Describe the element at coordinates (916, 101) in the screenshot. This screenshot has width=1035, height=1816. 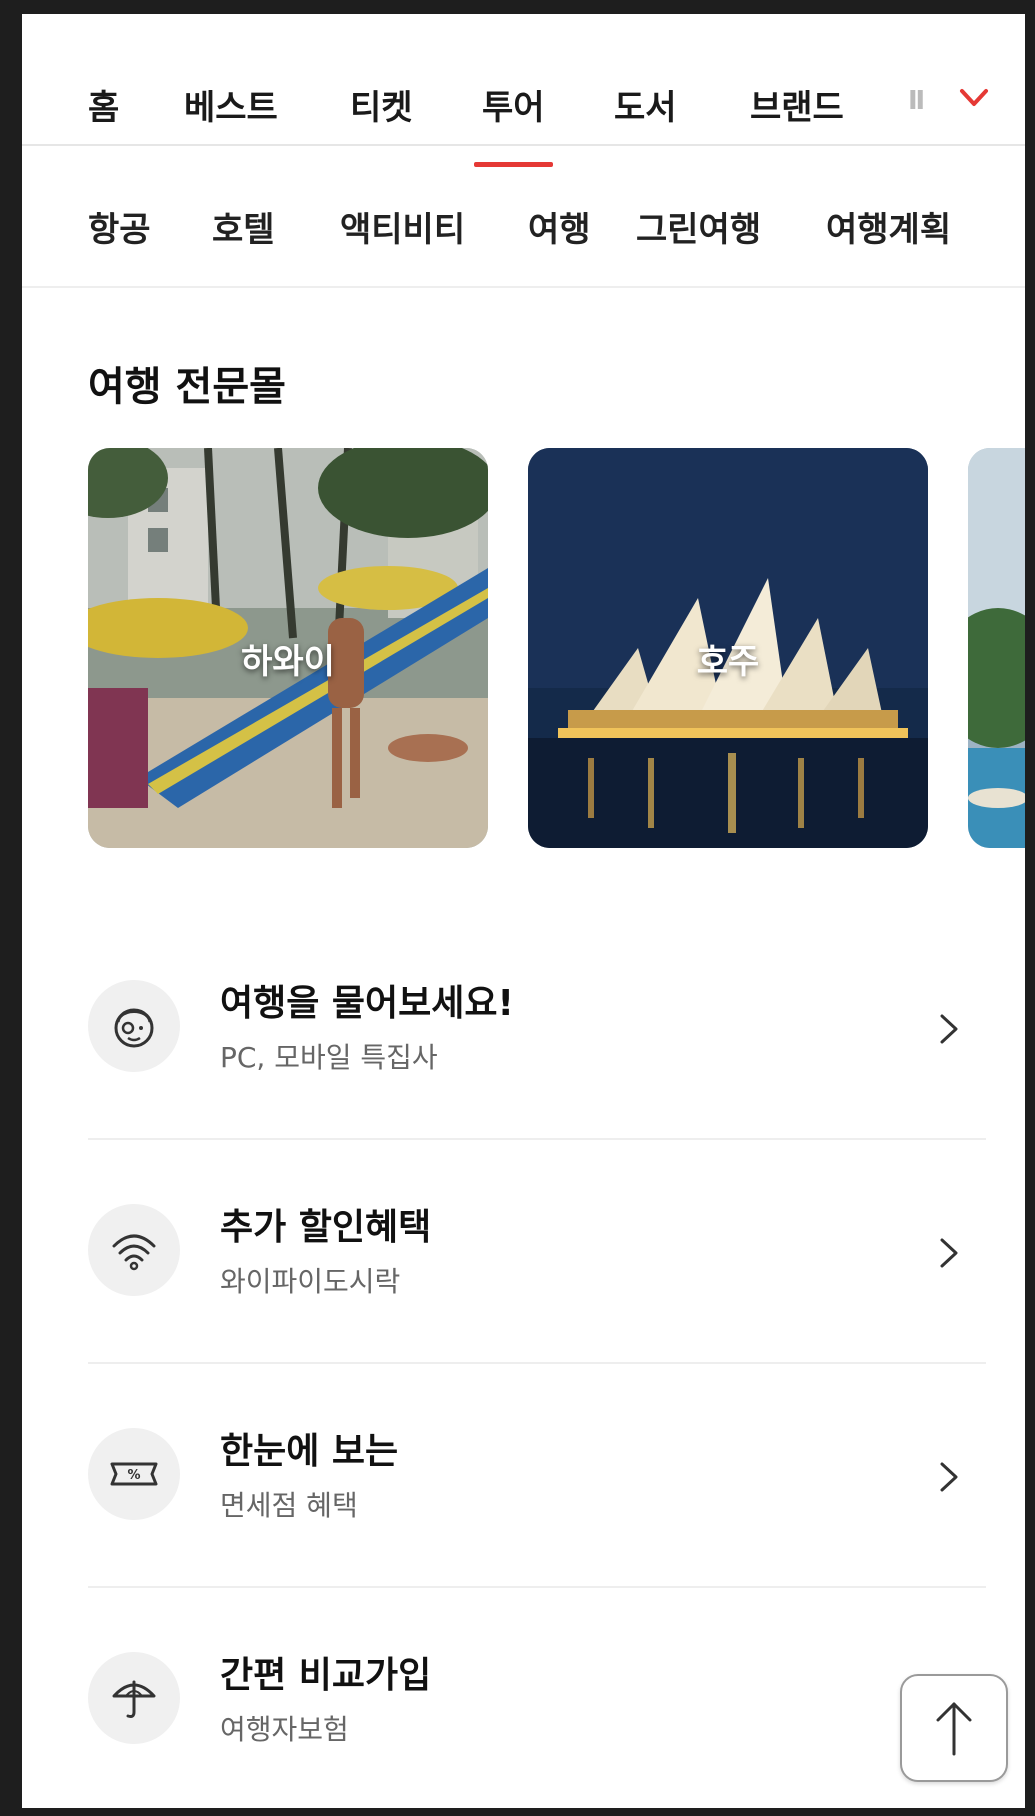
I see `tab-overflow-cut: Ⅱ` at that location.